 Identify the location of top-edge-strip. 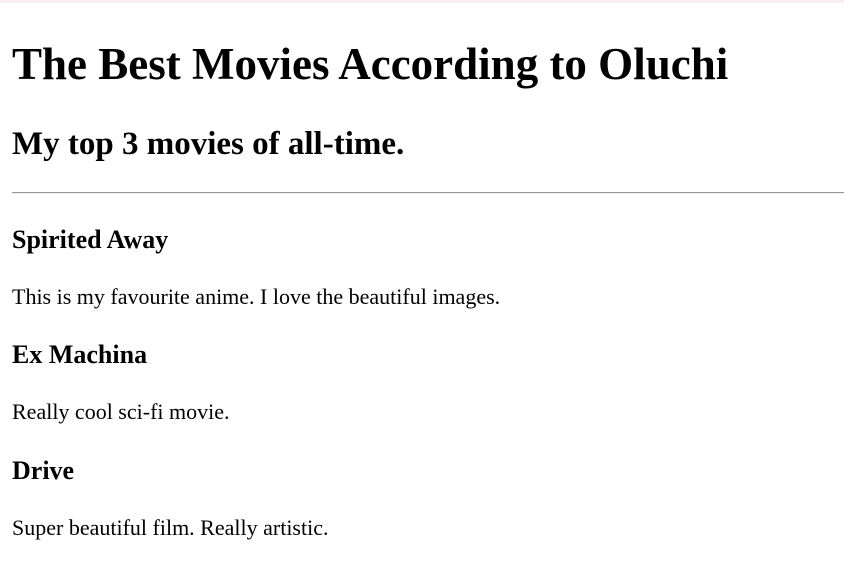
(422, 1).